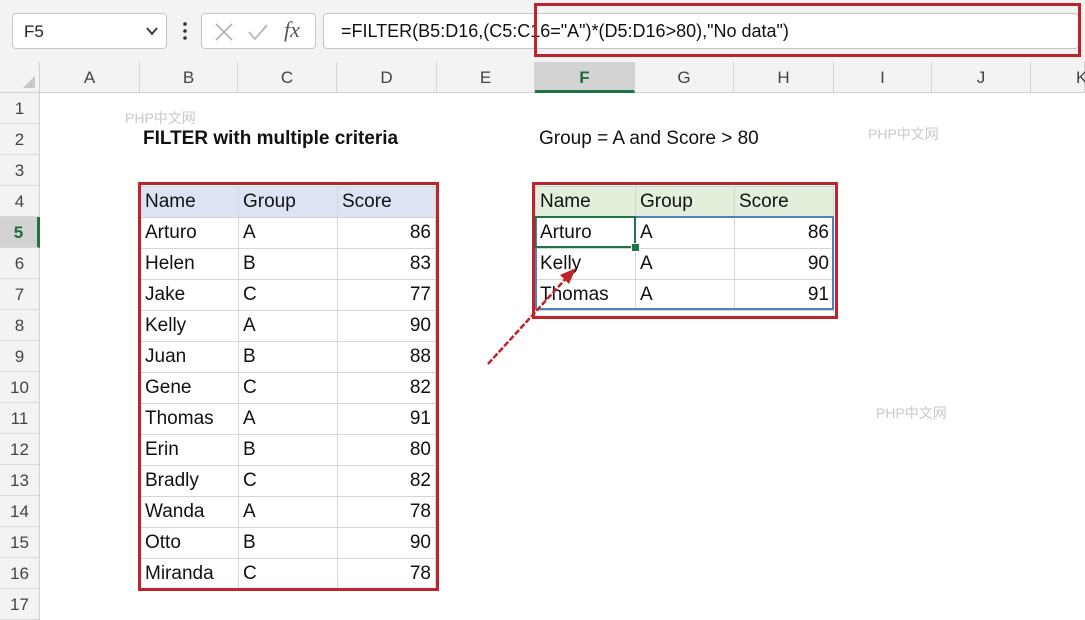 Image resolution: width=1085 pixels, height=620 pixels. Describe the element at coordinates (34, 31) in the screenshot. I see `name-box-value: F5` at that location.